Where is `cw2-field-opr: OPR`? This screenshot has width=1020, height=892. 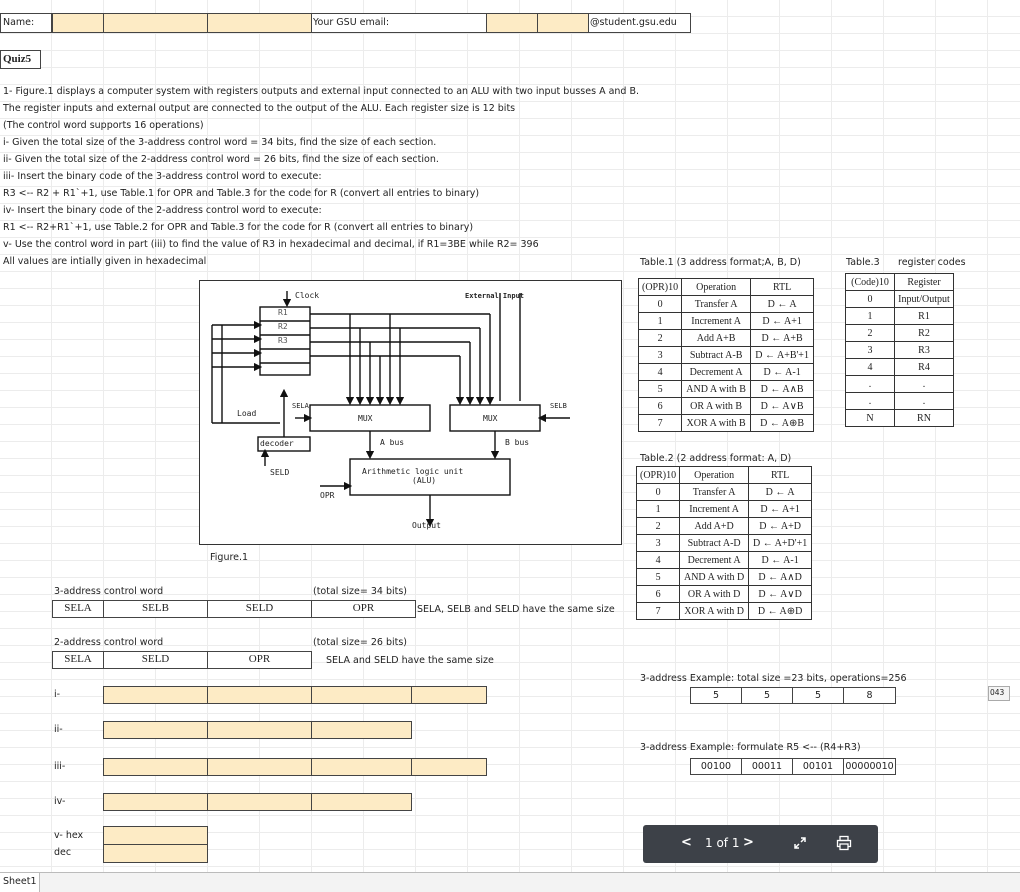 cw2-field-opr: OPR is located at coordinates (259, 660).